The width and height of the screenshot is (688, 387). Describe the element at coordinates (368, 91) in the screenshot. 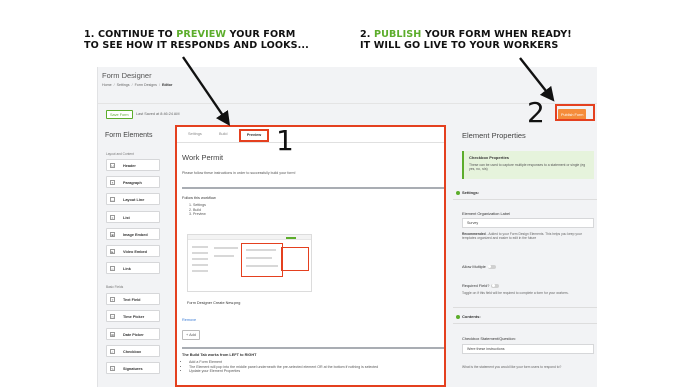

I see `callout-arrows` at that location.